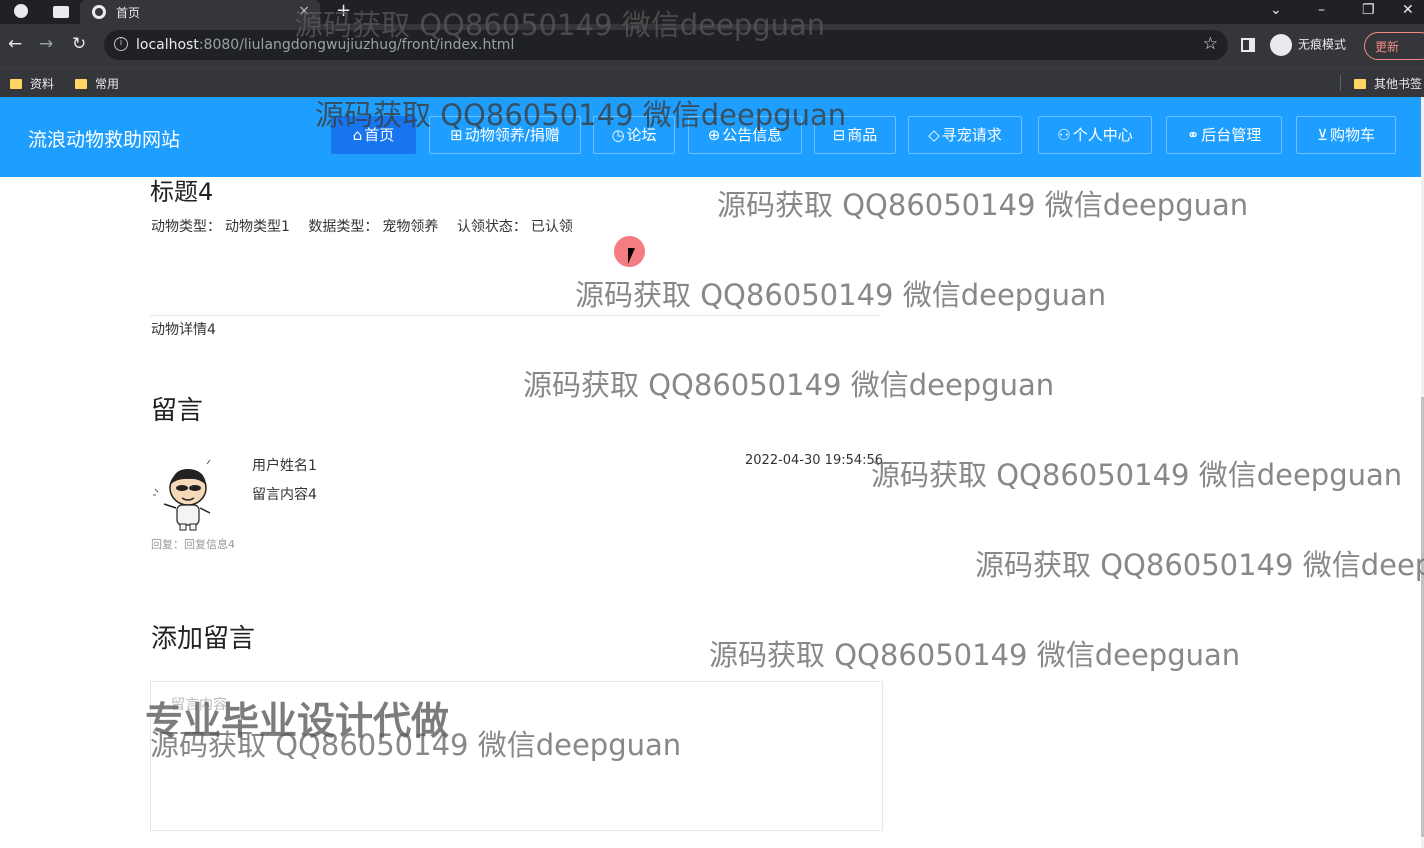 Image resolution: width=1424 pixels, height=848 pixels. I want to click on bookmarks-bar: 资料 常用 其他书签, so click(712, 82).